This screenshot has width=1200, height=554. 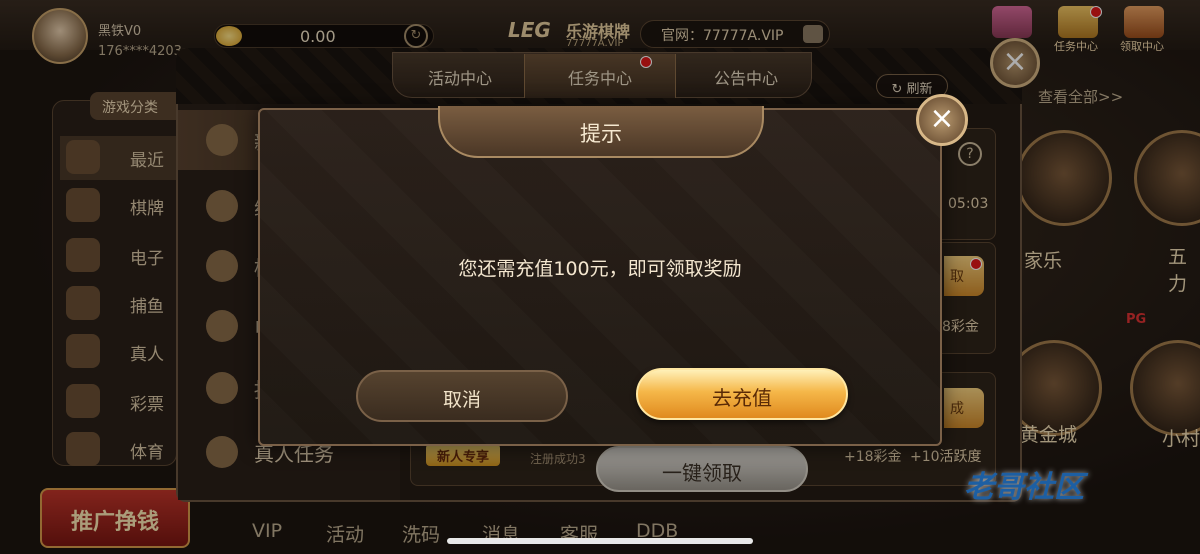 What do you see at coordinates (601, 134) in the screenshot?
I see `modal-title: 提示` at bounding box center [601, 134].